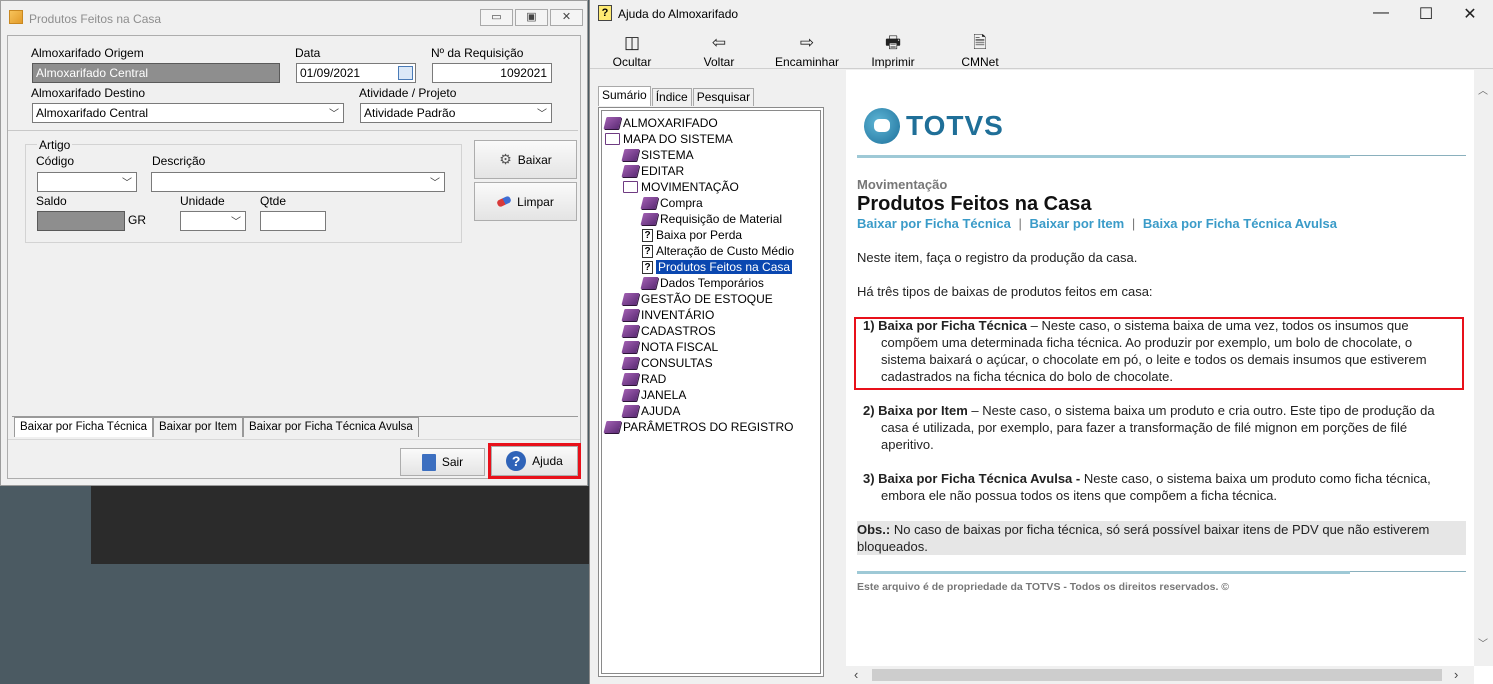  Describe the element at coordinates (657, 155) in the screenshot. I see `tree-item: SISTEMA` at that location.